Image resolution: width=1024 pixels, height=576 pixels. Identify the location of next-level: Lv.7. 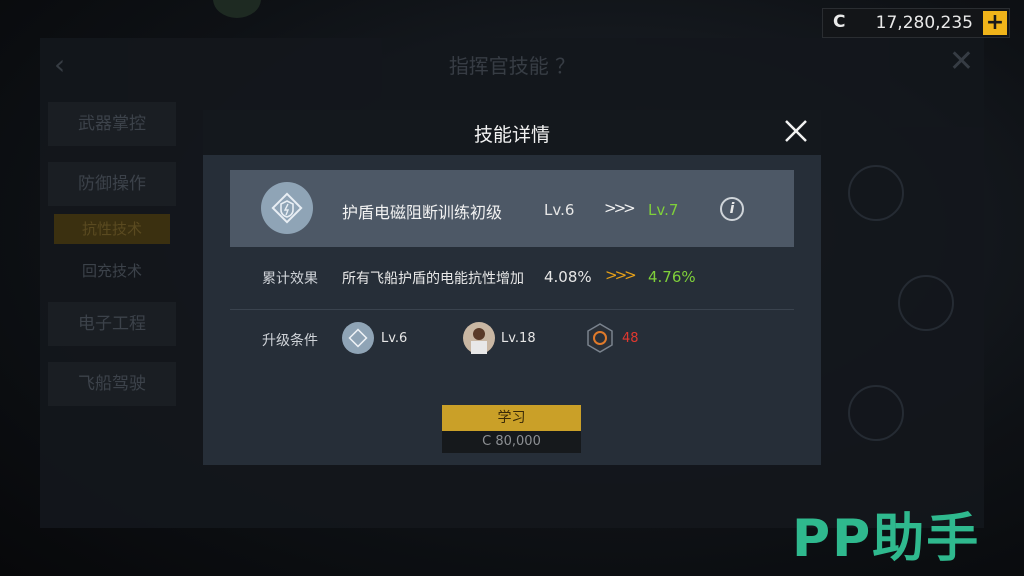
(663, 210).